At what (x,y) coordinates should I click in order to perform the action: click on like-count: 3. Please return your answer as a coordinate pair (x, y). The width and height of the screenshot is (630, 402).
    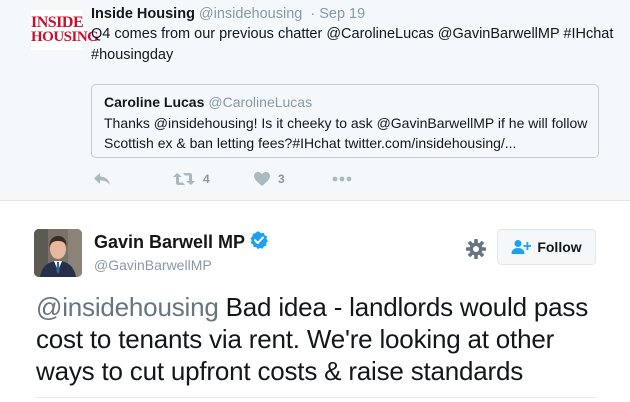
    Looking at the image, I should click on (281, 179).